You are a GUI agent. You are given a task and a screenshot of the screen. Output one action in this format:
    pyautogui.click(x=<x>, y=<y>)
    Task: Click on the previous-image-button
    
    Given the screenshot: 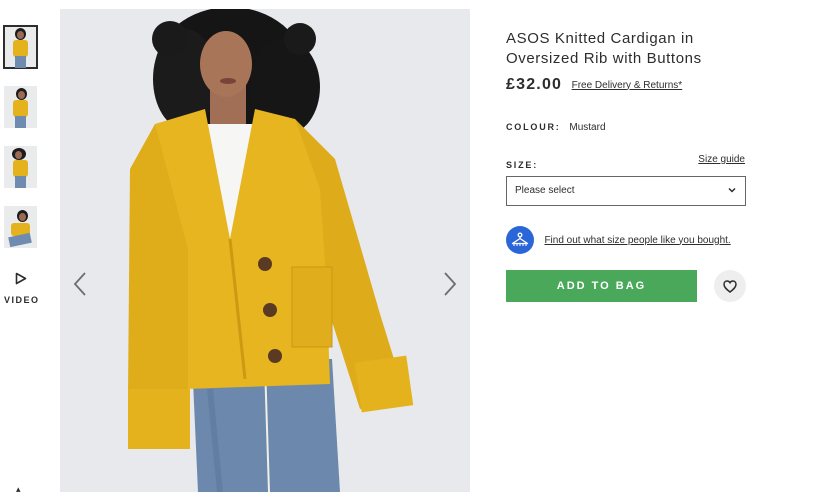 What is the action you would take?
    pyautogui.click(x=80, y=284)
    